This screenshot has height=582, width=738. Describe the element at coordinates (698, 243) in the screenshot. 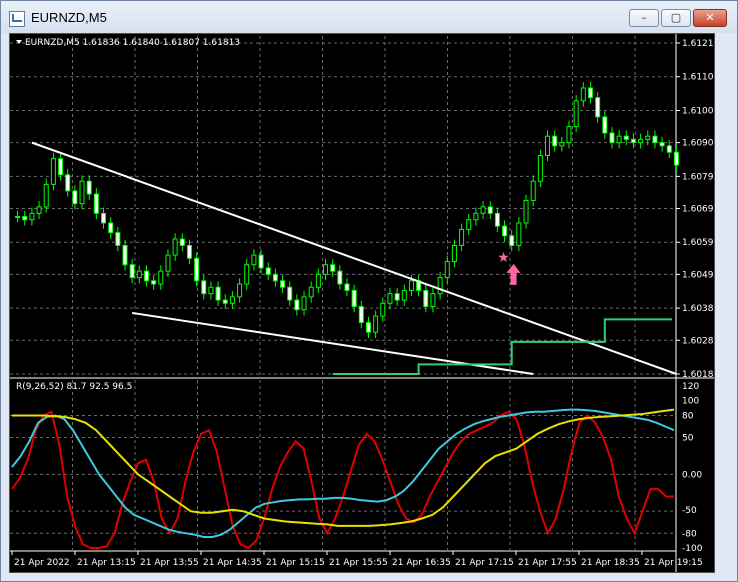

I see `price-label: 1.60590` at that location.